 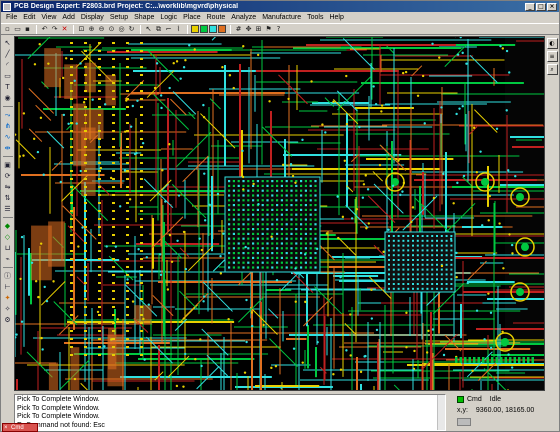 I want to click on find-icon: ⌕, so click(x=552, y=69).